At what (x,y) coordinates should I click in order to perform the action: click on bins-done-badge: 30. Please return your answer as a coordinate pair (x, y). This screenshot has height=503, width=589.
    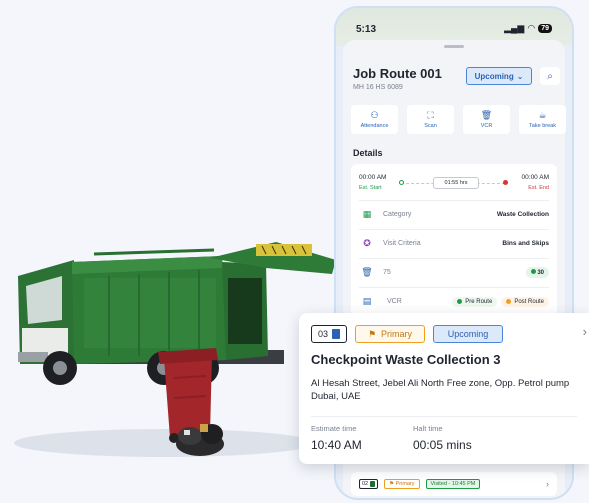
    Looking at the image, I should click on (537, 272).